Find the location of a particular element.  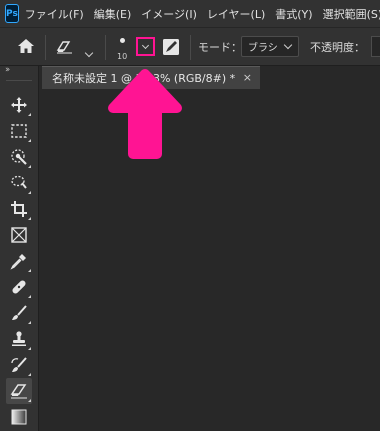

frame-tool is located at coordinates (19, 235).